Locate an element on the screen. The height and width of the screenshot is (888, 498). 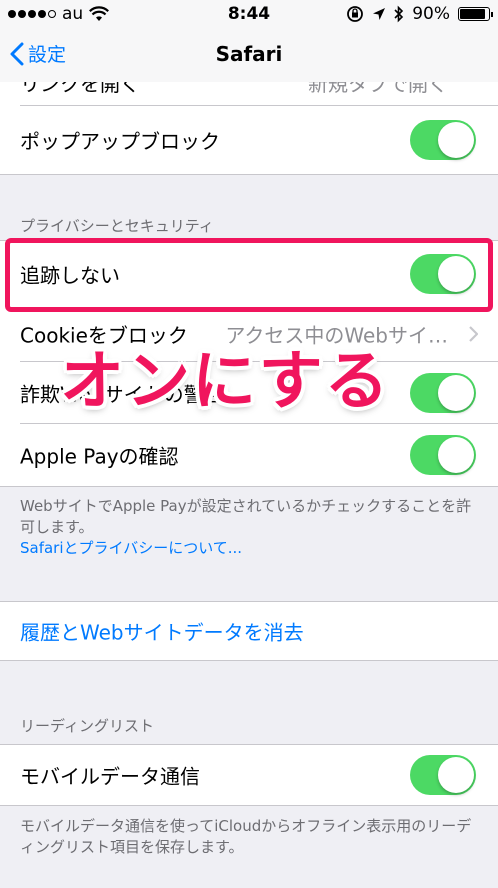
popup-block-row: ポップアップブロック is located at coordinates (249, 140).